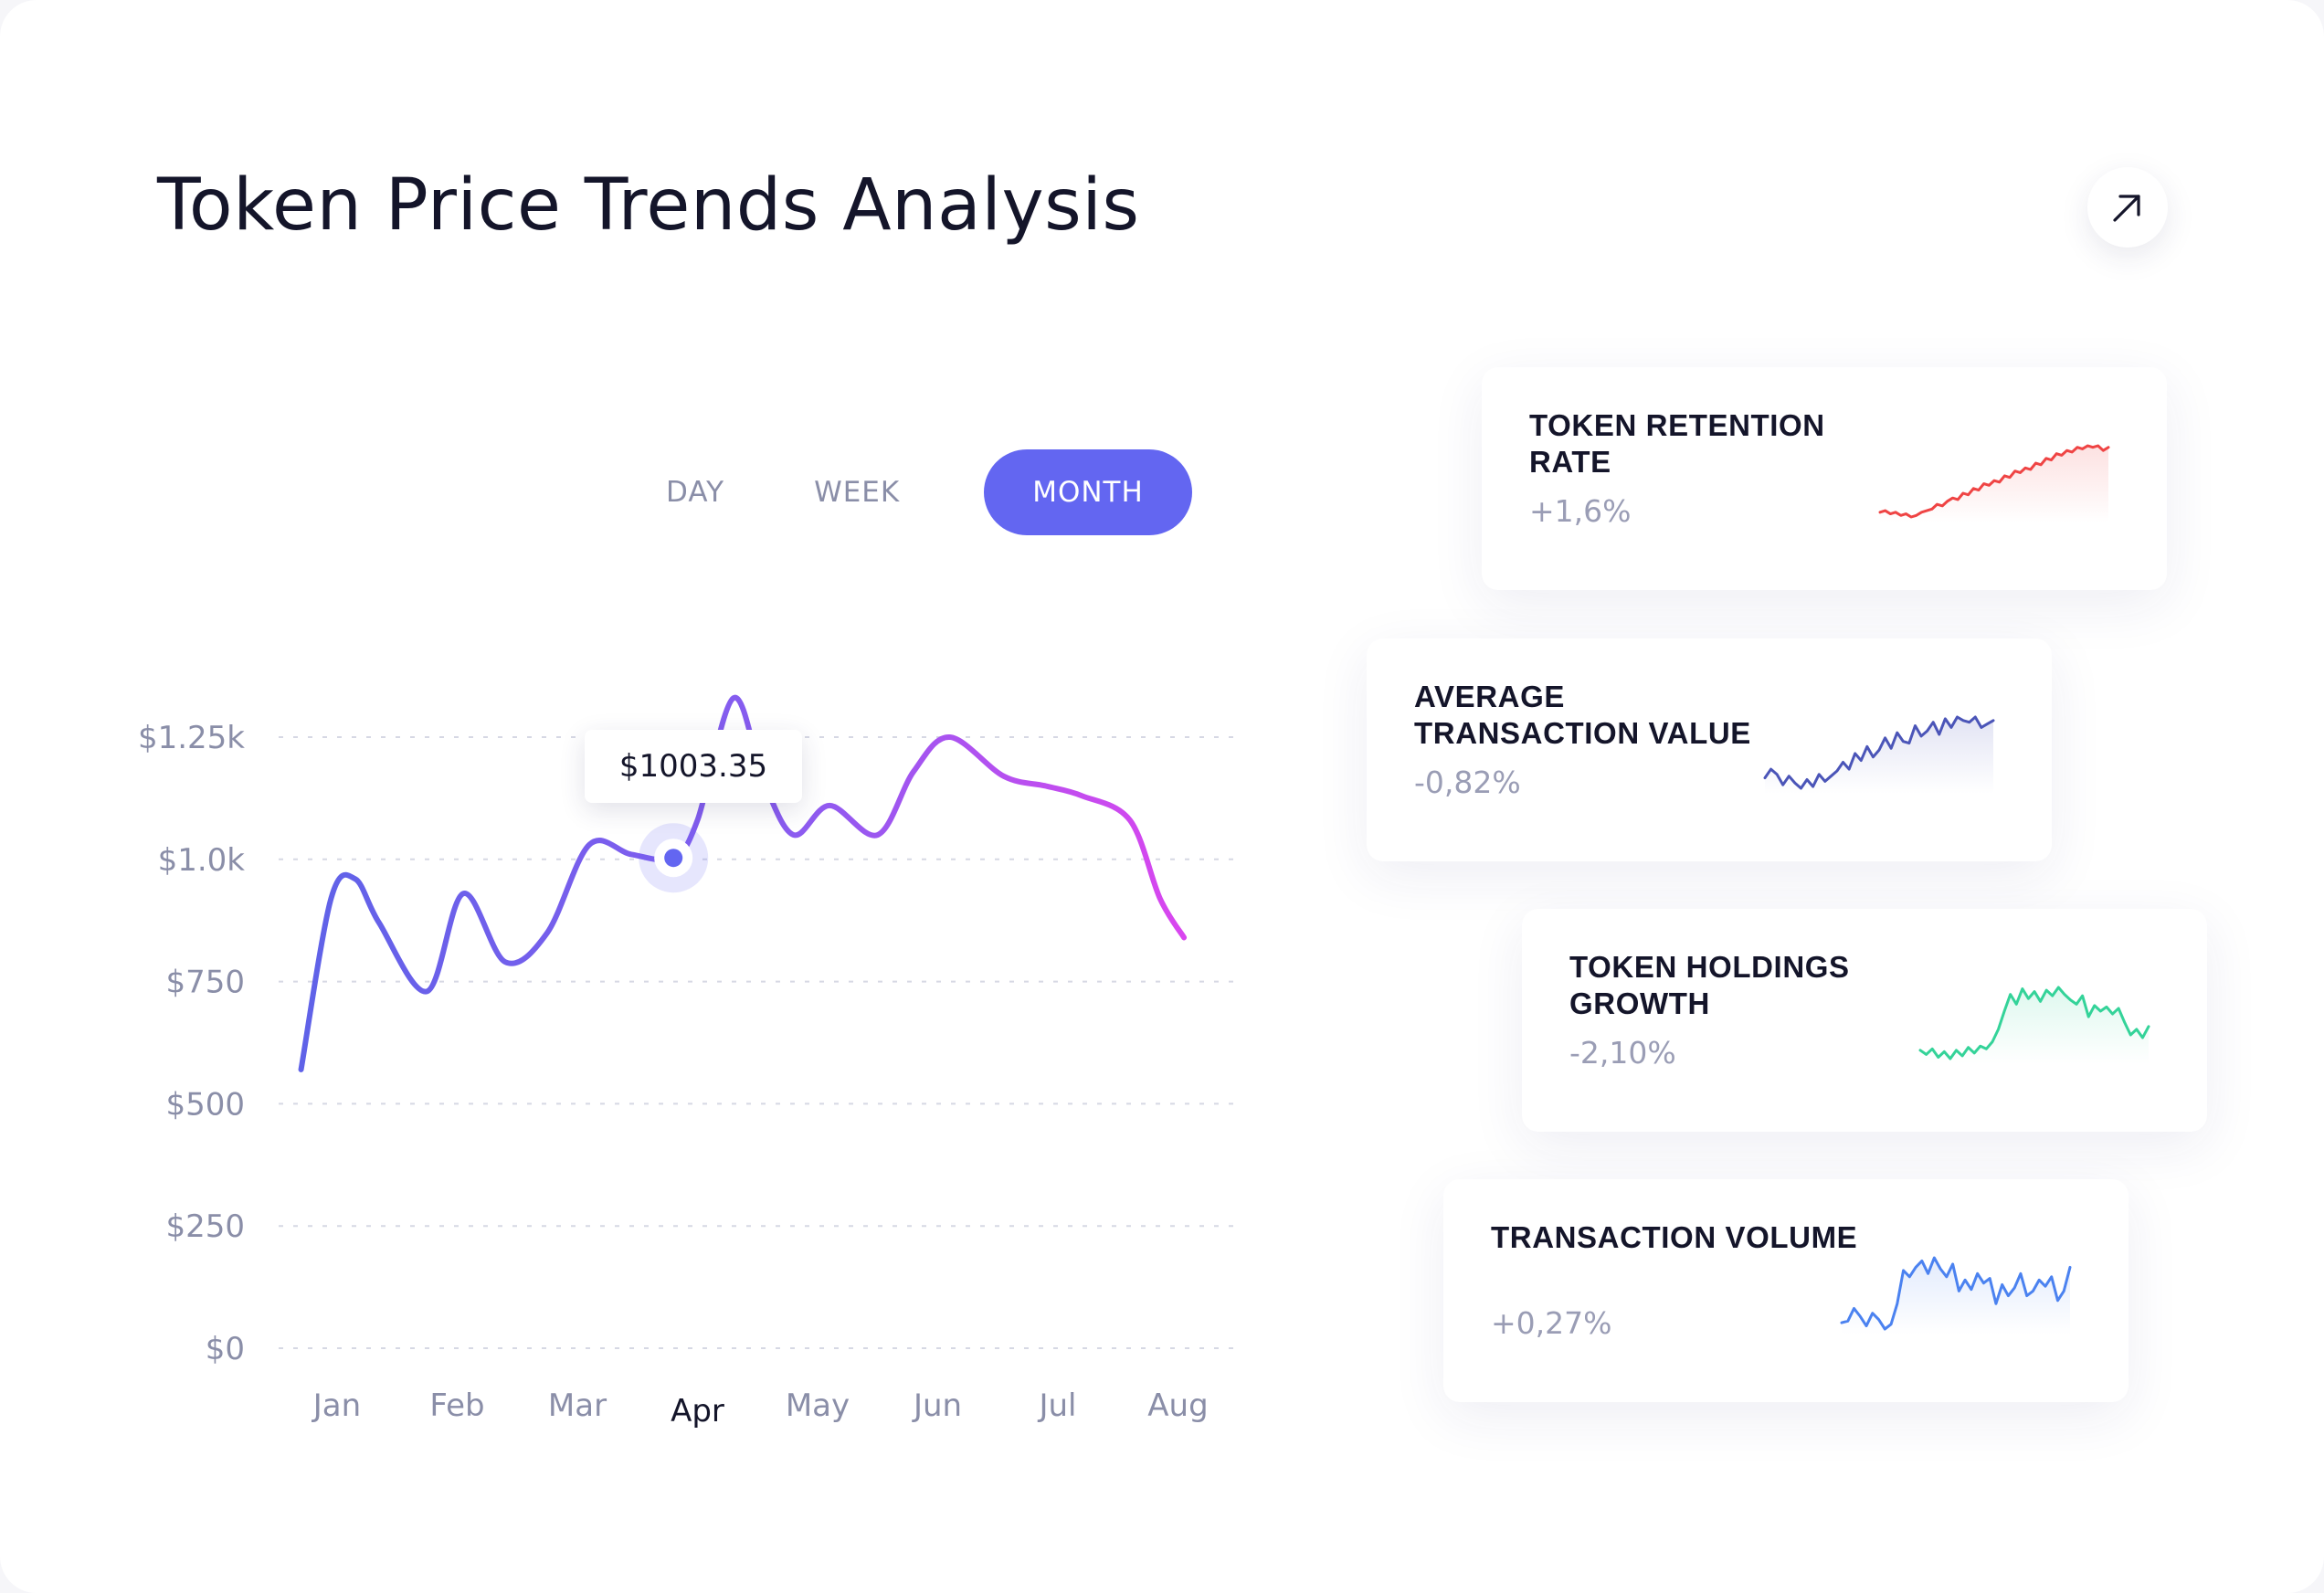 Image resolution: width=2324 pixels, height=1593 pixels. Describe the element at coordinates (205, 1226) in the screenshot. I see `y-tick-label: $250` at that location.